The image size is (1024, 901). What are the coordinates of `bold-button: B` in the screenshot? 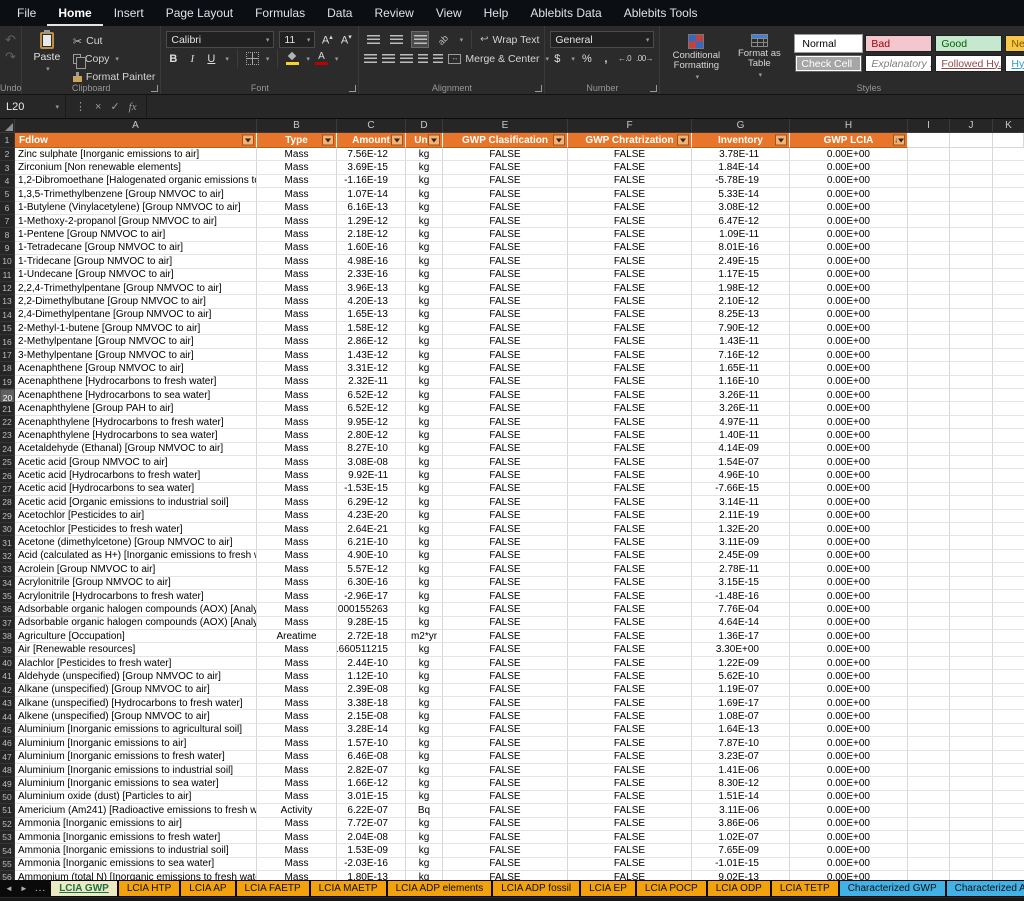 It's located at (173, 59).